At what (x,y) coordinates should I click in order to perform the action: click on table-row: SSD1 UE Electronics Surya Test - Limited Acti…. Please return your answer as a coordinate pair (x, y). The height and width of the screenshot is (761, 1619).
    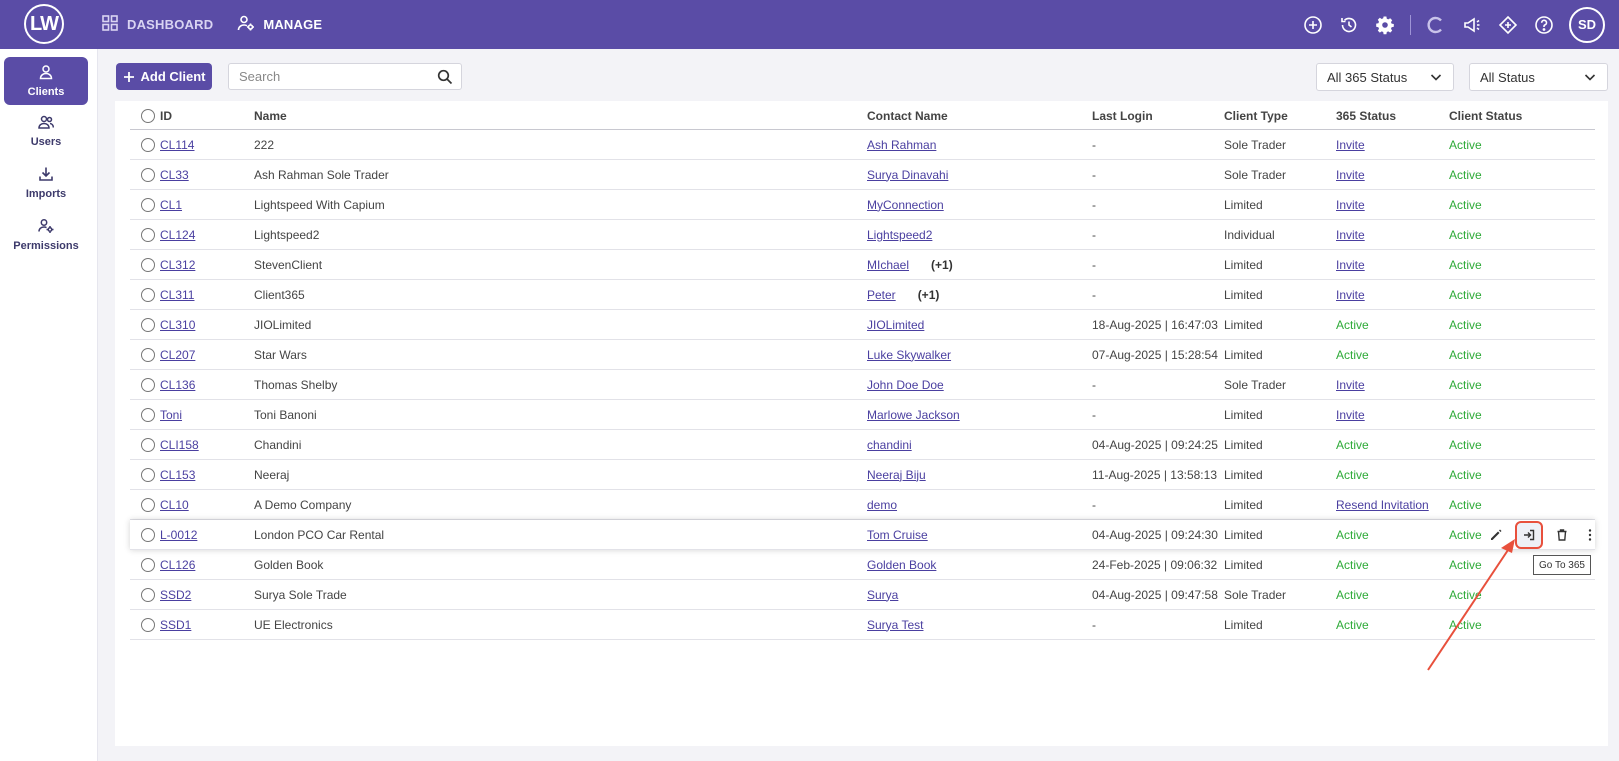
    Looking at the image, I should click on (862, 625).